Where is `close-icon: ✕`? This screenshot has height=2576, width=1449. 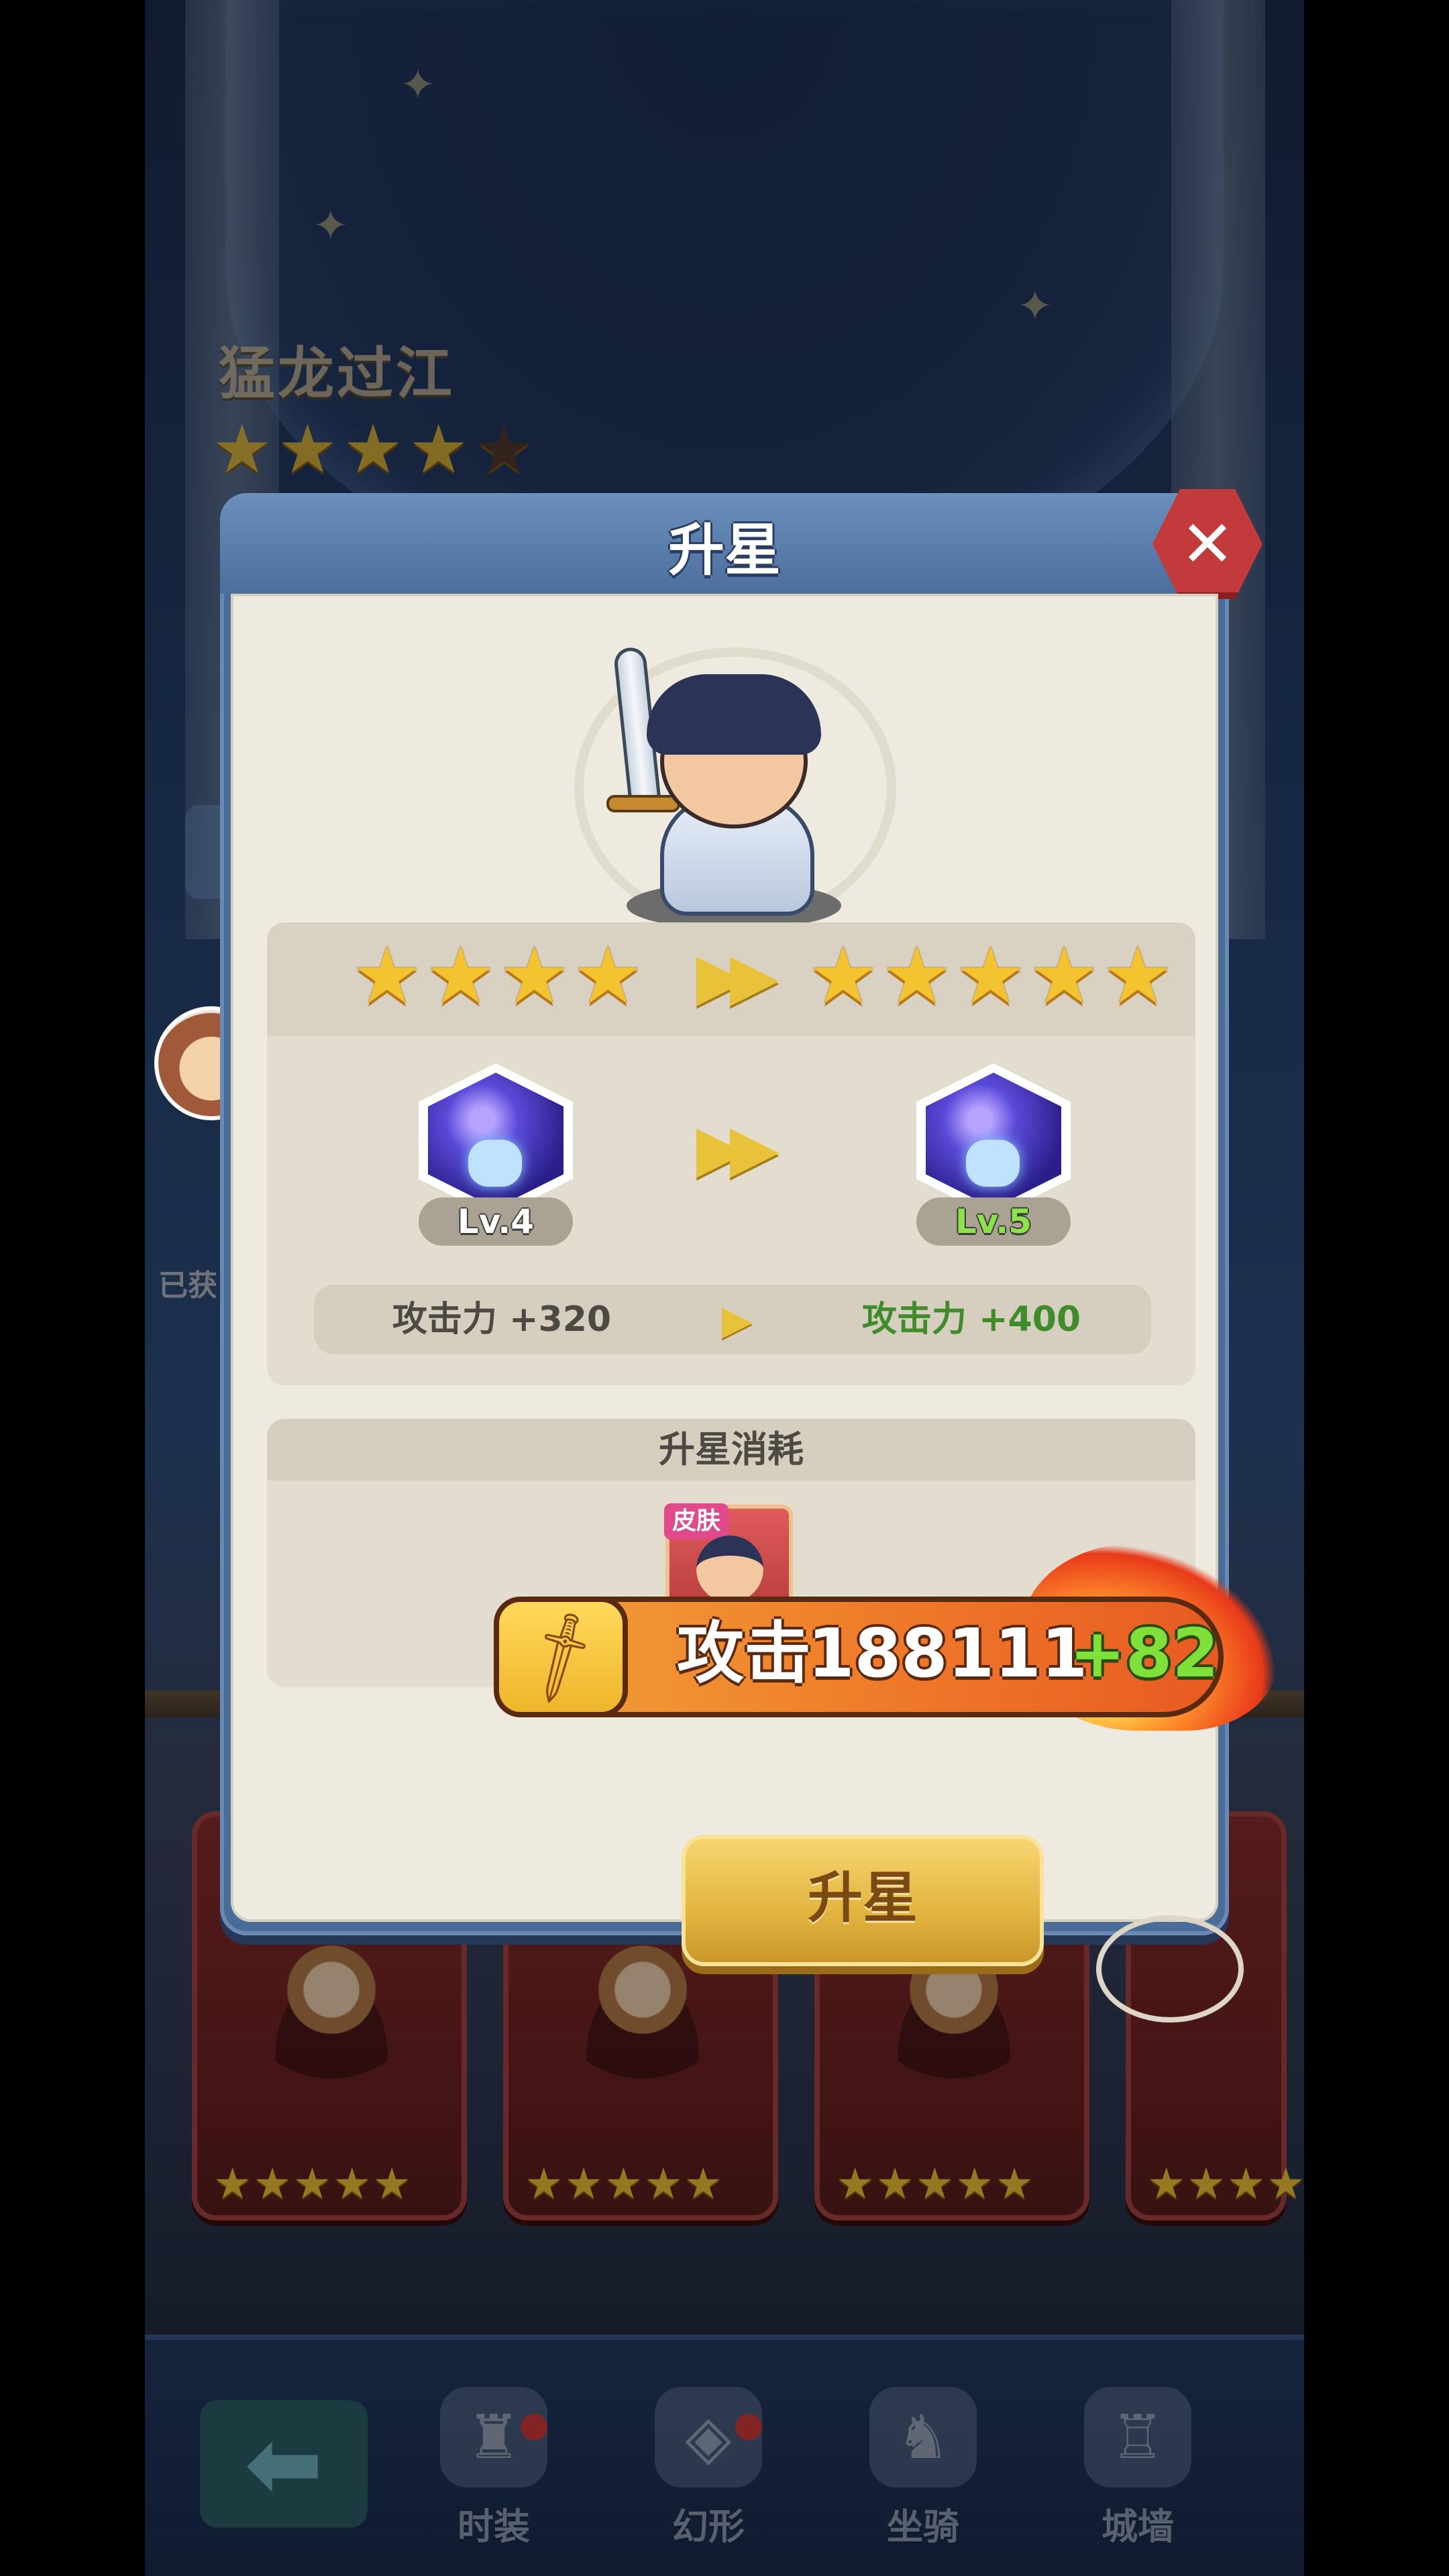
close-icon: ✕ is located at coordinates (1207, 544).